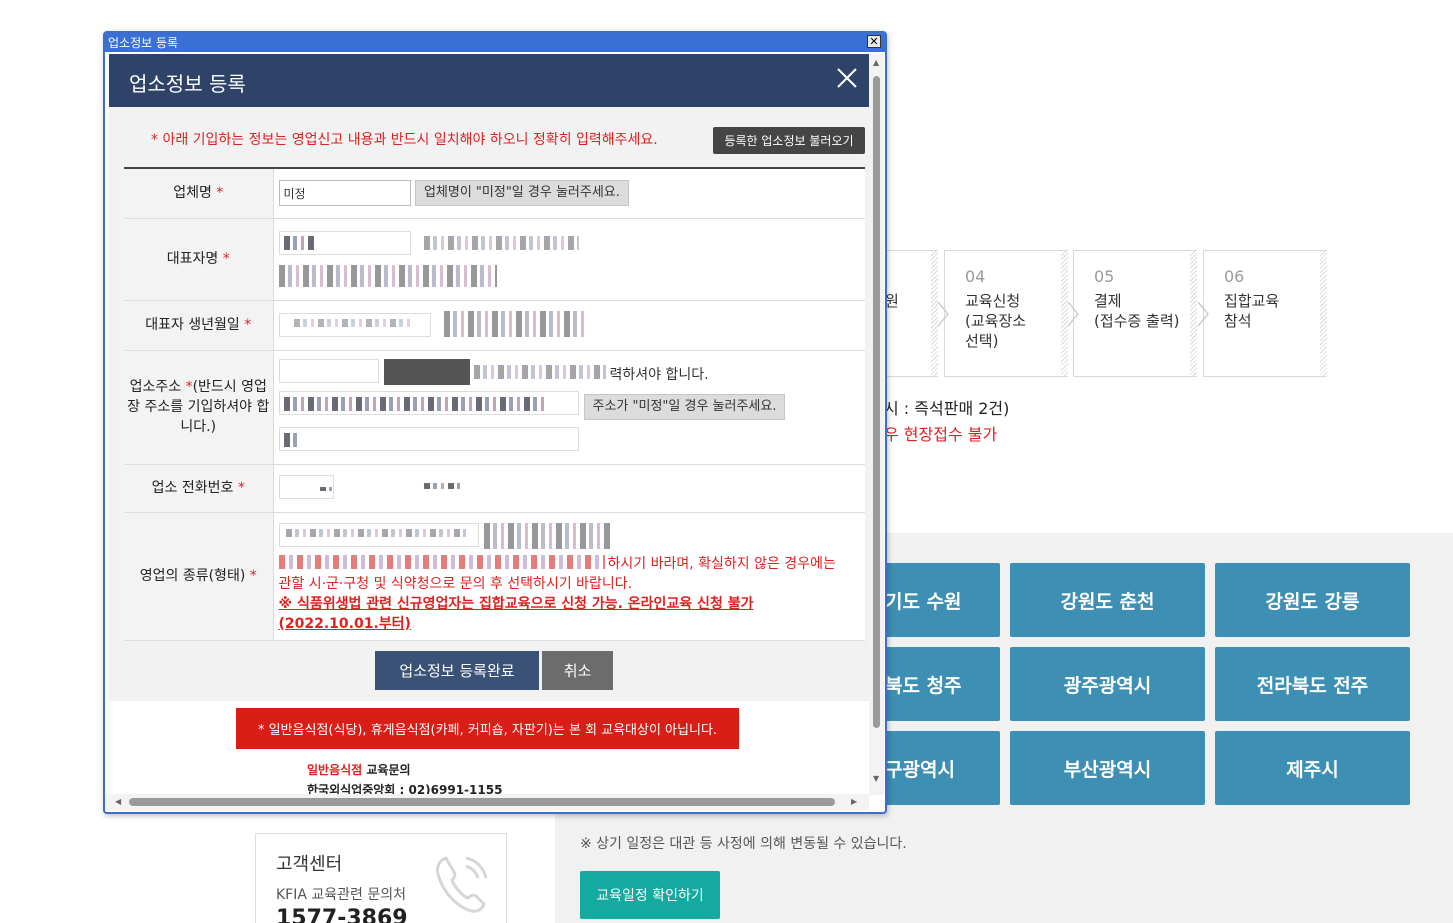 The width and height of the screenshot is (1453, 923). Describe the element at coordinates (1312, 684) in the screenshot. I see `region-button: 전라북도 전주` at that location.